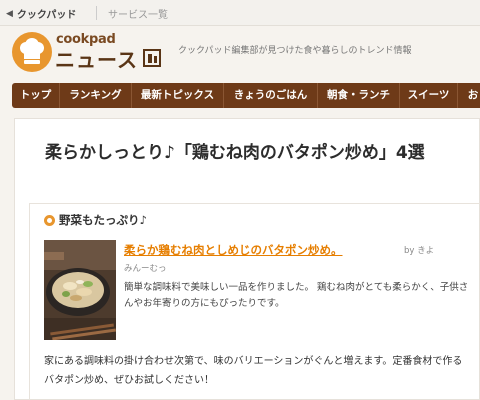  I want to click on back-arrow-icon: ◀, so click(9, 13).